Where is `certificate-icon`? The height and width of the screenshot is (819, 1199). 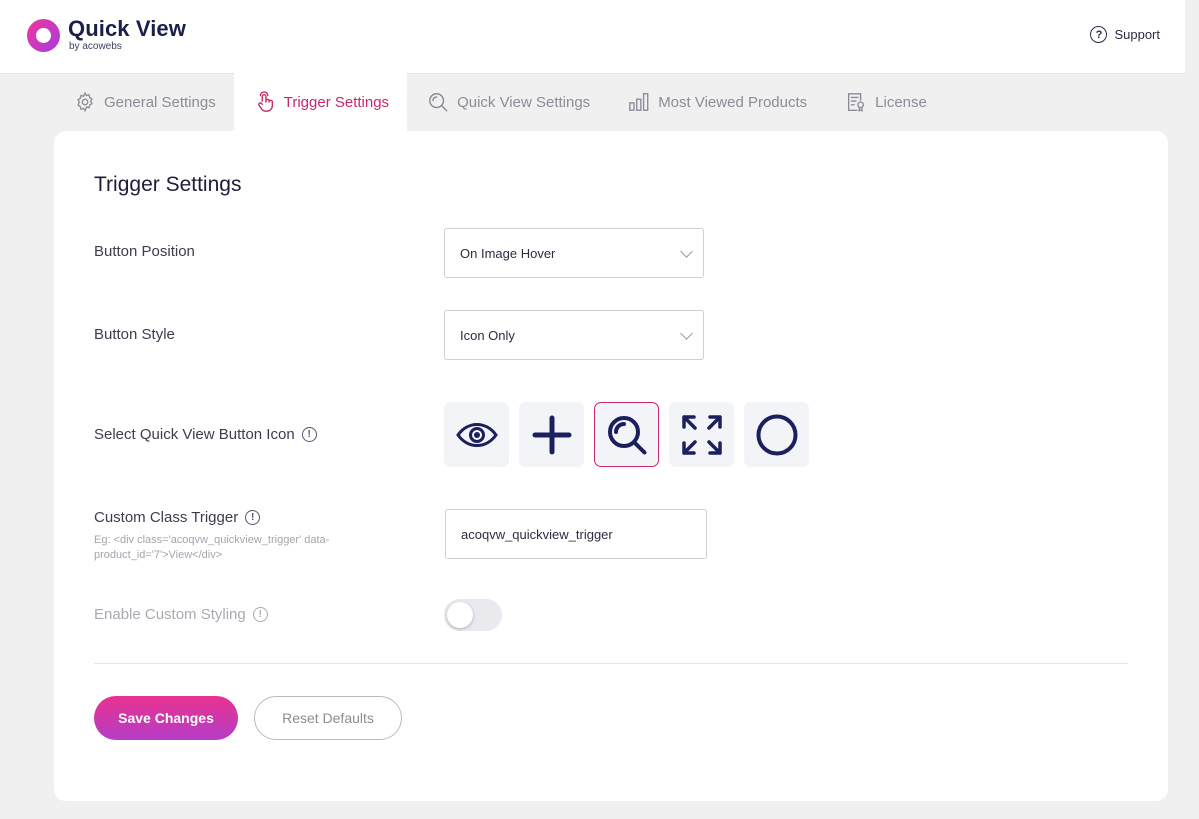
certificate-icon is located at coordinates (856, 102).